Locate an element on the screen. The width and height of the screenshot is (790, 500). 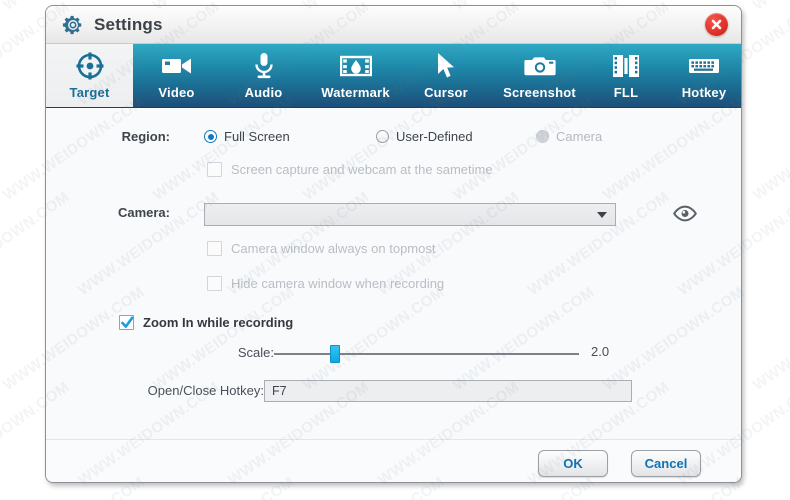
window-title: Settings is located at coordinates (128, 24).